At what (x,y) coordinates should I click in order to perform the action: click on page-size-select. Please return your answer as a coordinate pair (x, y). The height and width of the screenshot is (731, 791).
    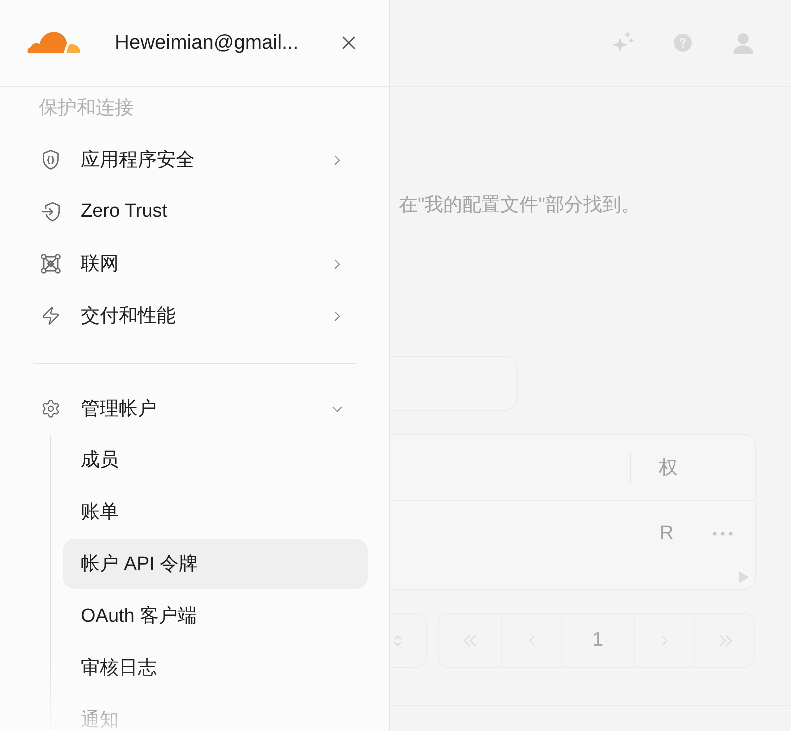
    Looking at the image, I should click on (408, 640).